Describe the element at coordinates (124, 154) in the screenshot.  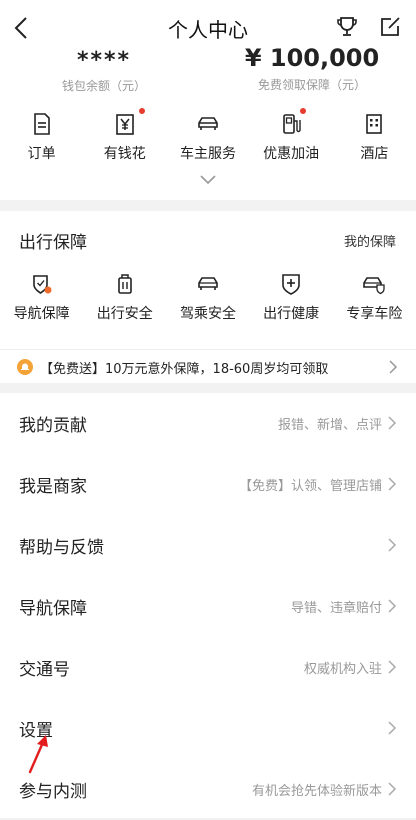
I see `quick-item-label: 有钱花` at that location.